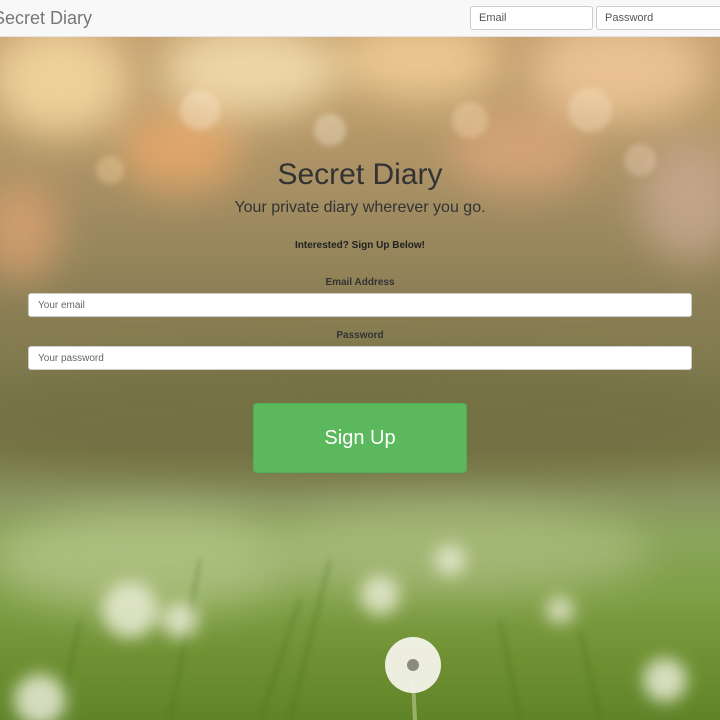 This screenshot has height=720, width=720. I want to click on page-subtitle: Your private diary wherever you go., so click(360, 207).